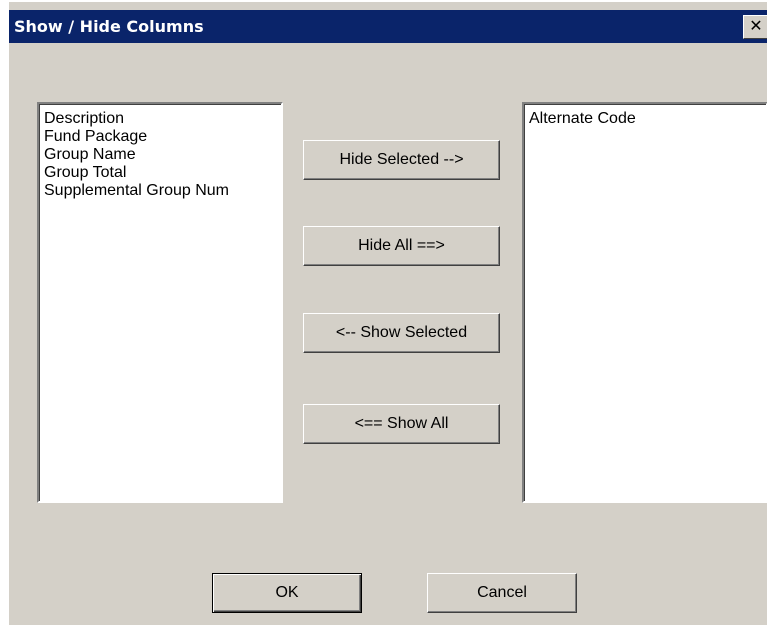  Describe the element at coordinates (647, 119) in the screenshot. I see `list-item: Alternate Code` at that location.